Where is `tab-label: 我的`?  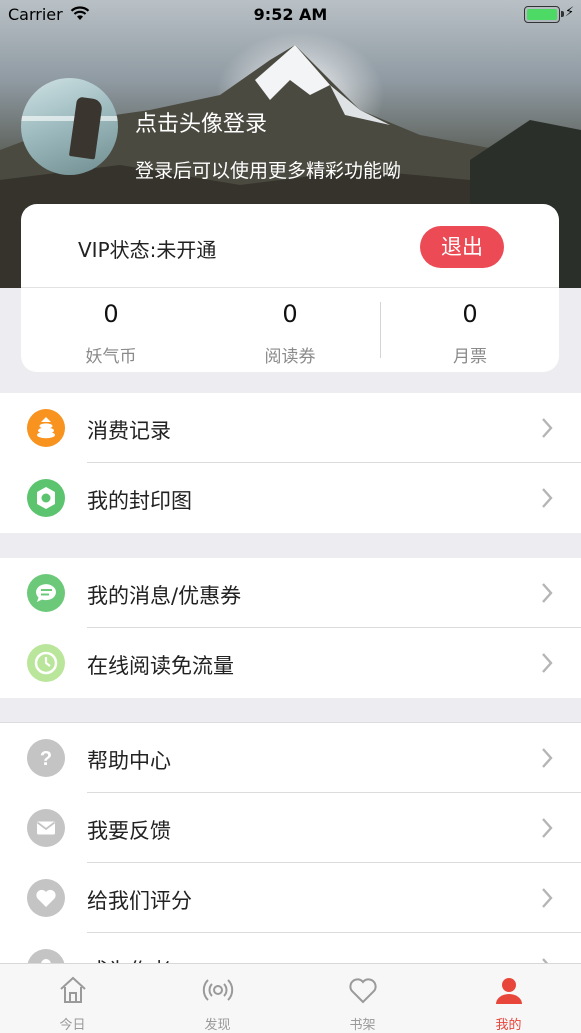
tab-label: 我的 is located at coordinates (508, 1025).